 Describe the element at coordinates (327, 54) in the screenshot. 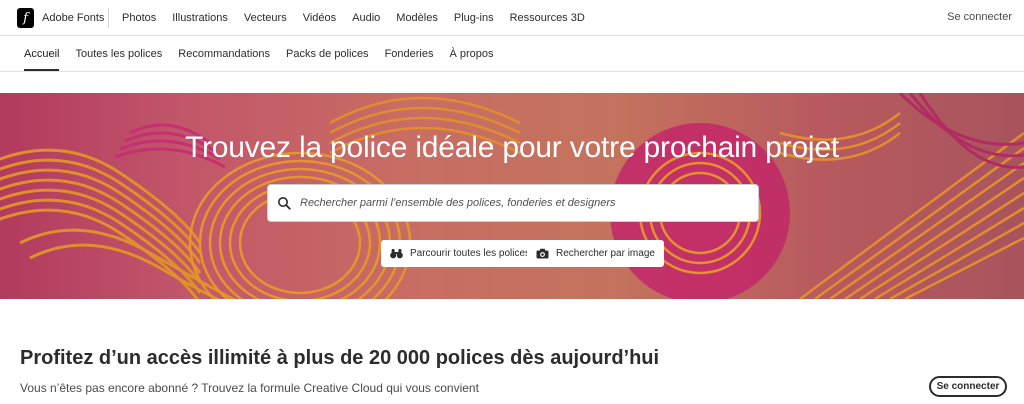

I see `tab-font-packs: Packs de polices` at that location.